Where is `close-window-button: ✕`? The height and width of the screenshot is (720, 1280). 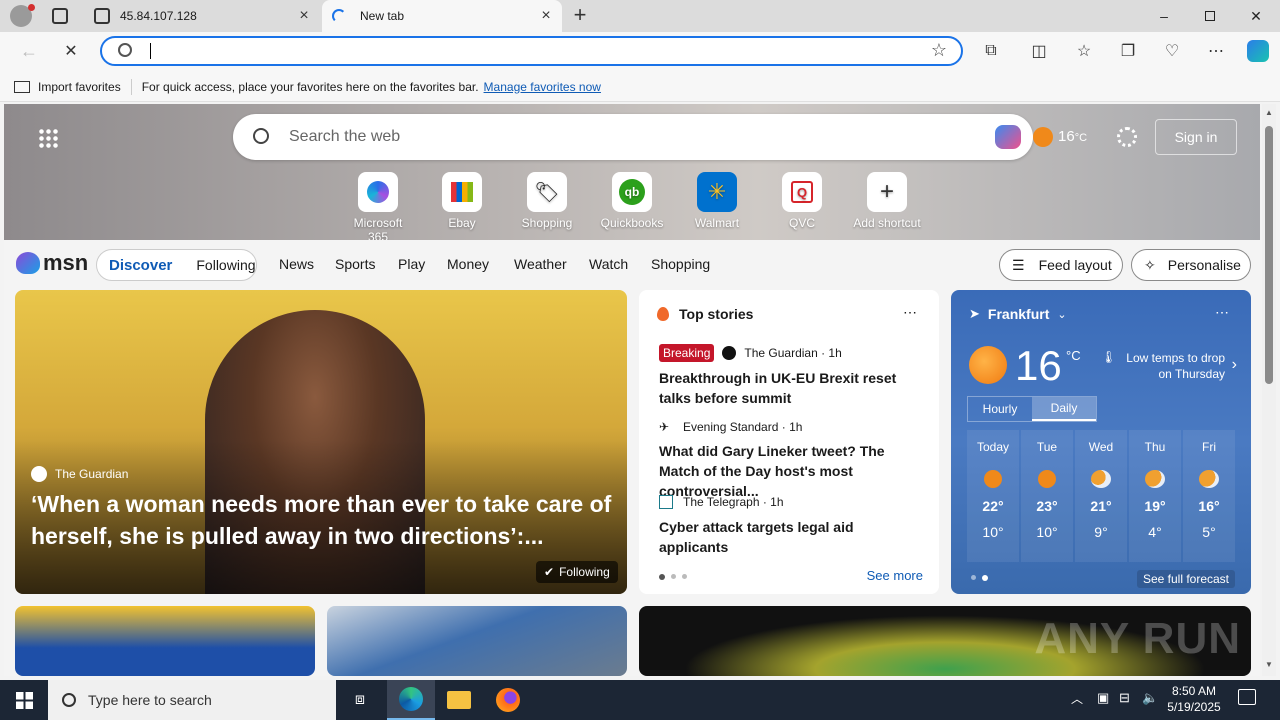 close-window-button: ✕ is located at coordinates (1256, 16).